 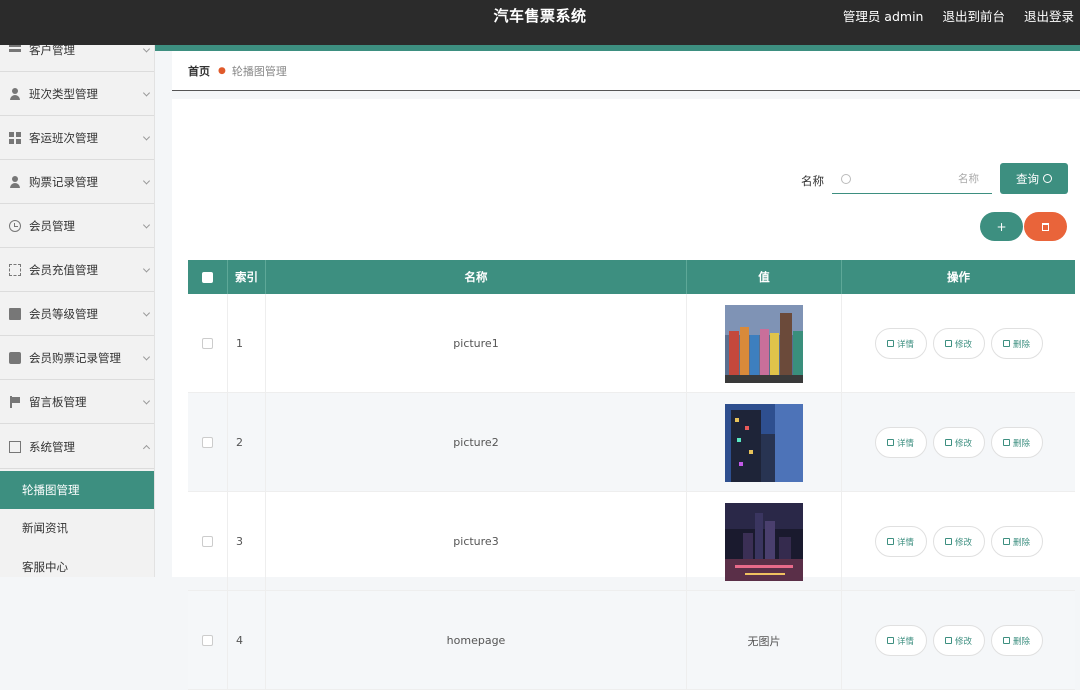 I want to click on search-field, so click(x=912, y=179).